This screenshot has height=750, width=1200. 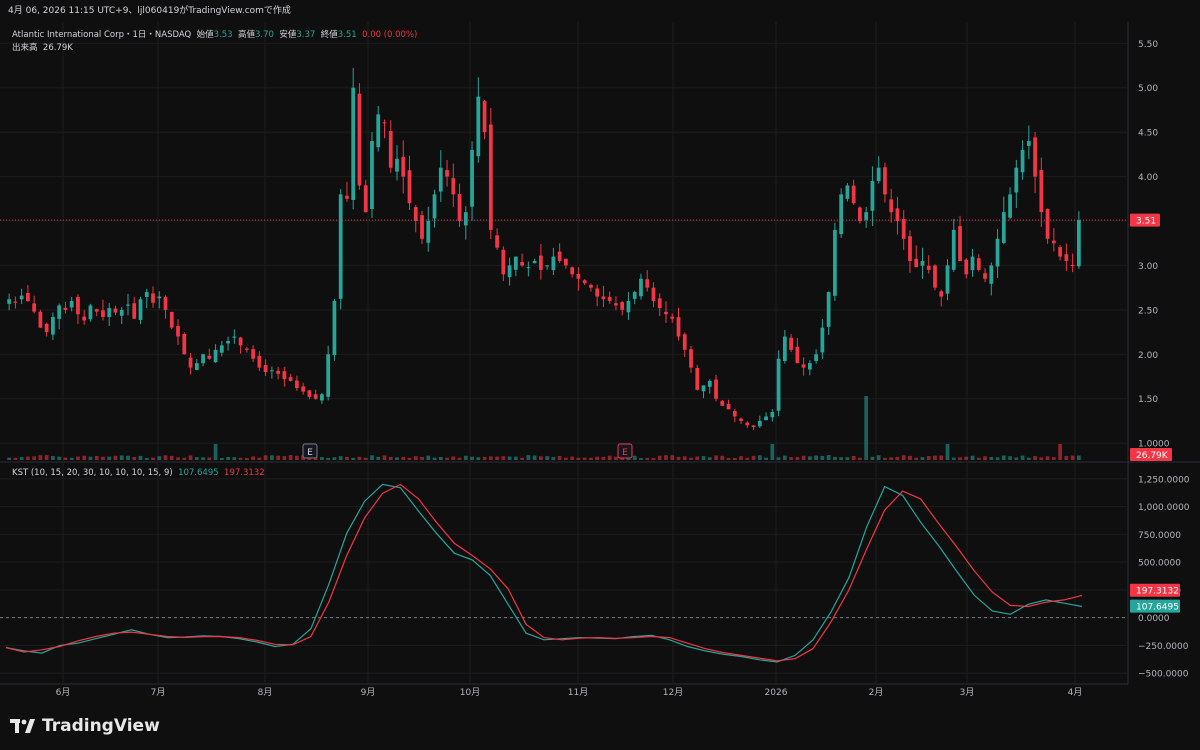 What do you see at coordinates (92, 473) in the screenshot?
I see `kst-label: KST (10, 15, 20, 30, 10, 10, 10, 15, 9)` at bounding box center [92, 473].